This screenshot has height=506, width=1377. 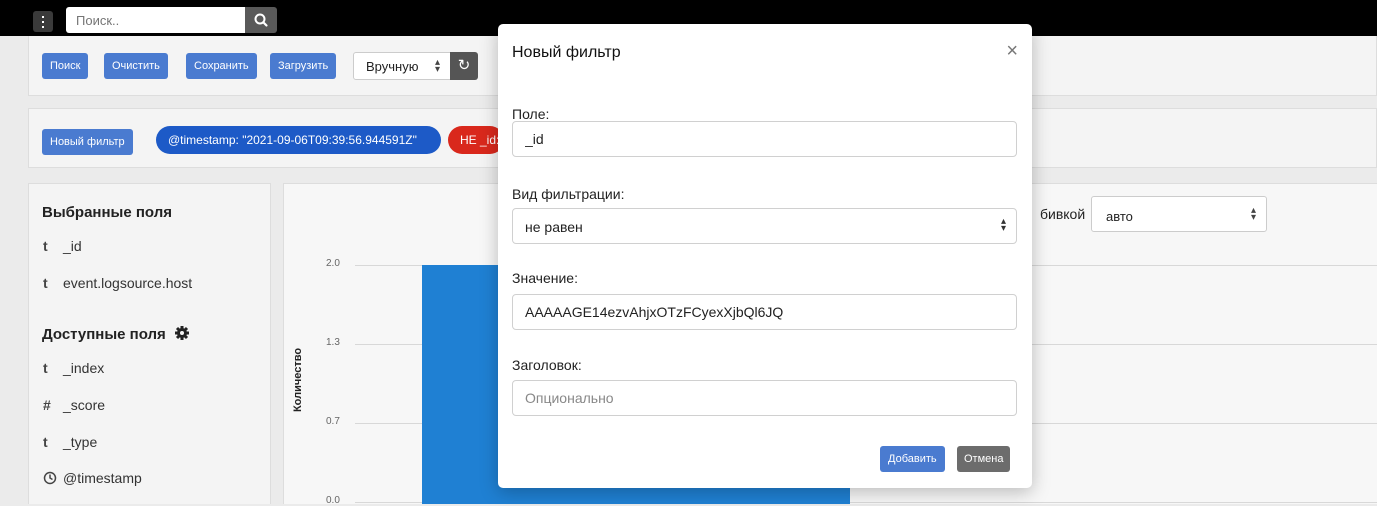 I want to click on search-icon, so click(x=261, y=20).